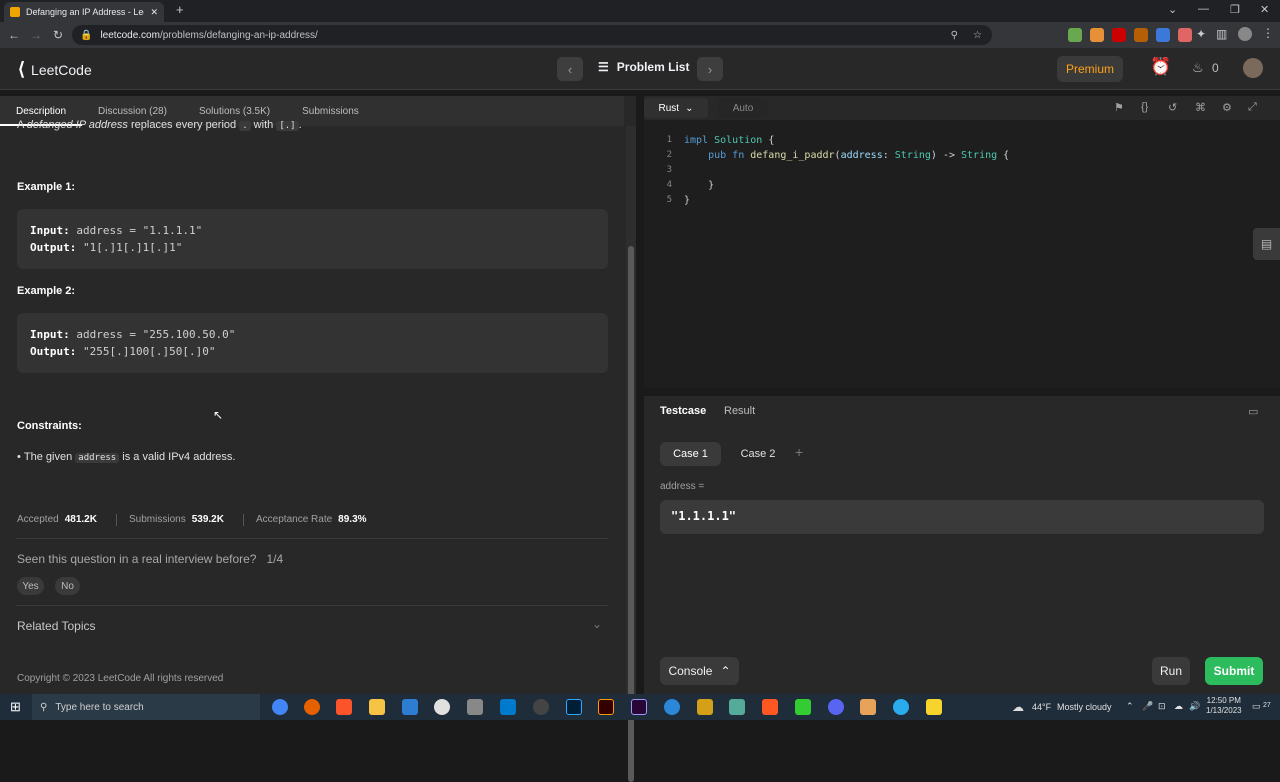 The height and width of the screenshot is (782, 1280). Describe the element at coordinates (1171, 671) in the screenshot. I see `run-button: Run` at that location.